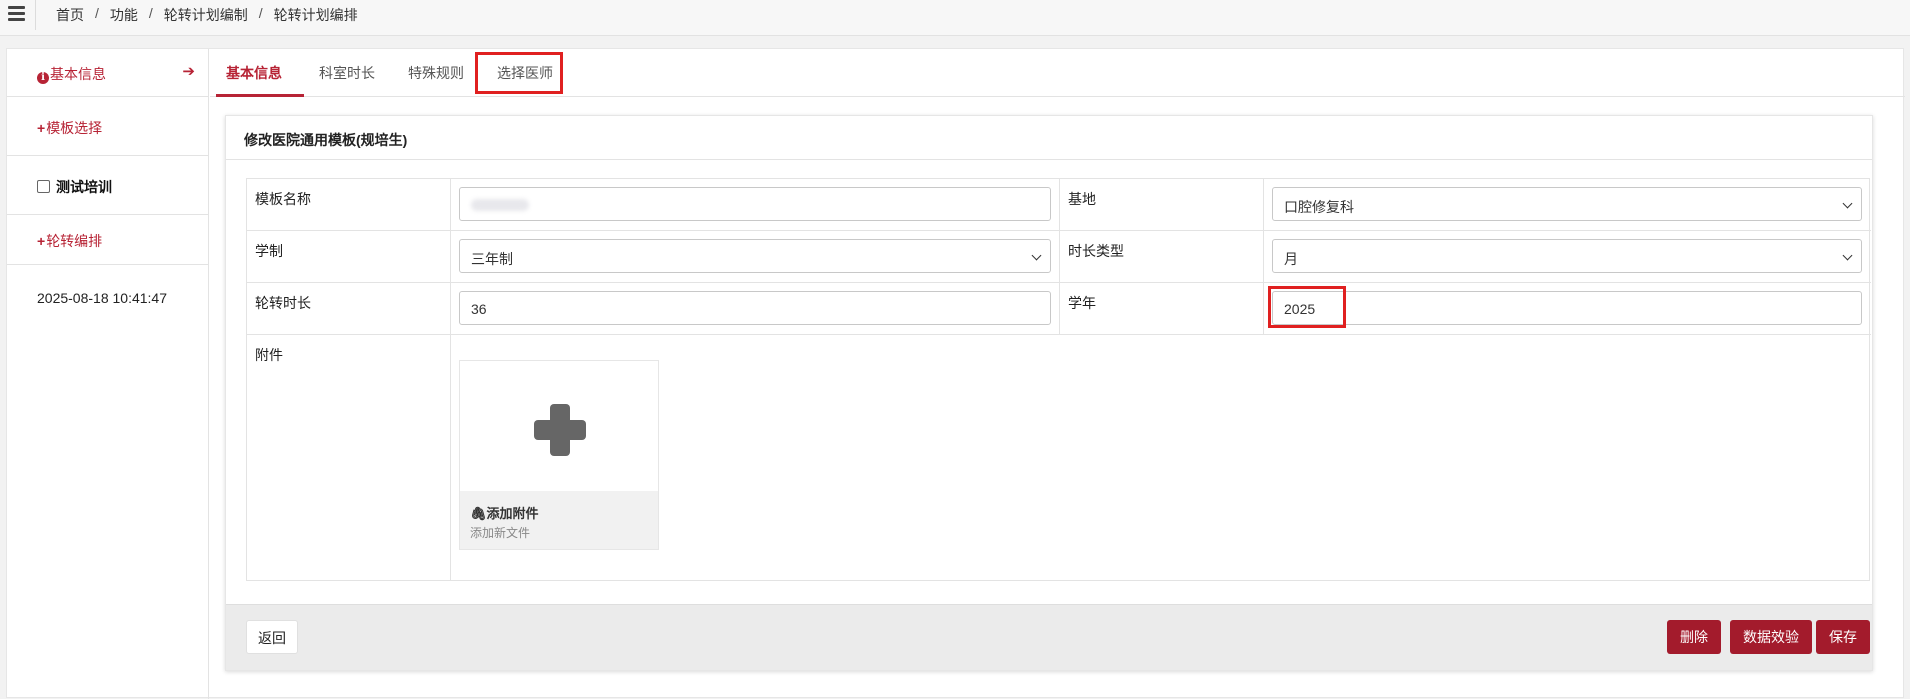 The height and width of the screenshot is (699, 1910). What do you see at coordinates (1049, 138) in the screenshot?
I see `panel-title: 修改医院通用模板(规培生)` at bounding box center [1049, 138].